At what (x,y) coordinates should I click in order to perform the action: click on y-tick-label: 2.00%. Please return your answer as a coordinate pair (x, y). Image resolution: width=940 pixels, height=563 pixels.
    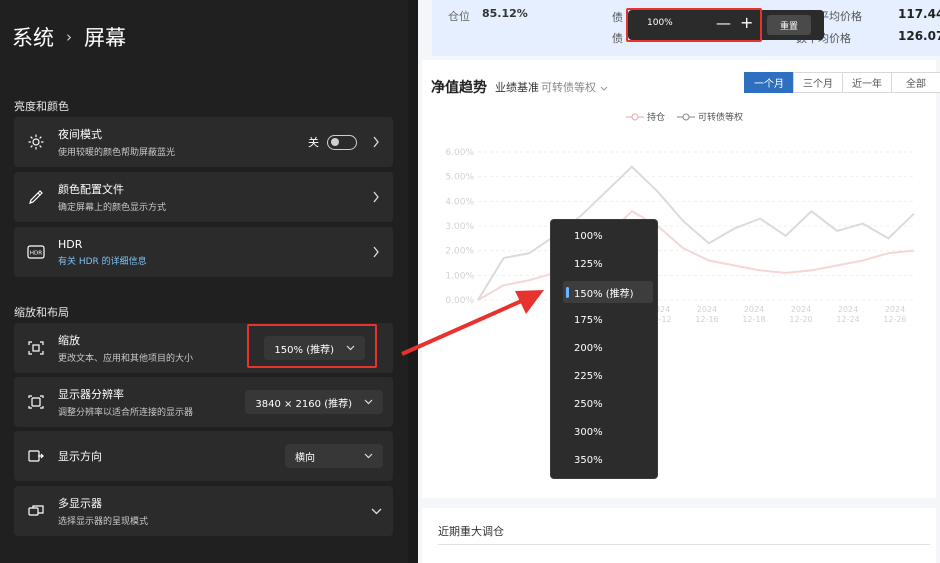
    Looking at the image, I should click on (459, 252).